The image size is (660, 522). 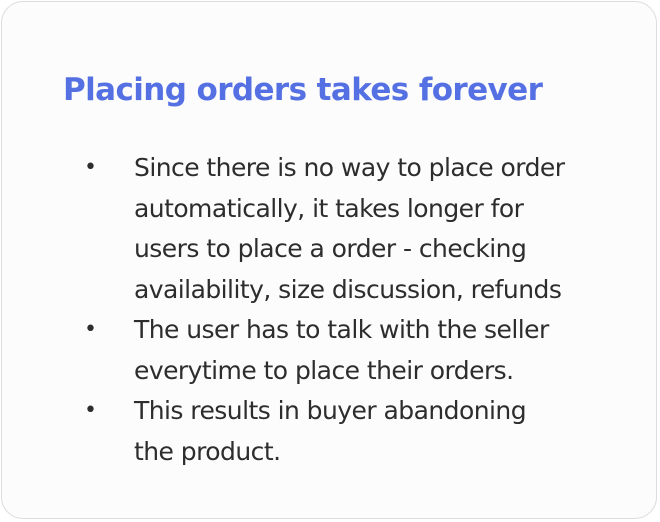 I want to click on bullet-text-line: everytime to place their orders., so click(x=324, y=370).